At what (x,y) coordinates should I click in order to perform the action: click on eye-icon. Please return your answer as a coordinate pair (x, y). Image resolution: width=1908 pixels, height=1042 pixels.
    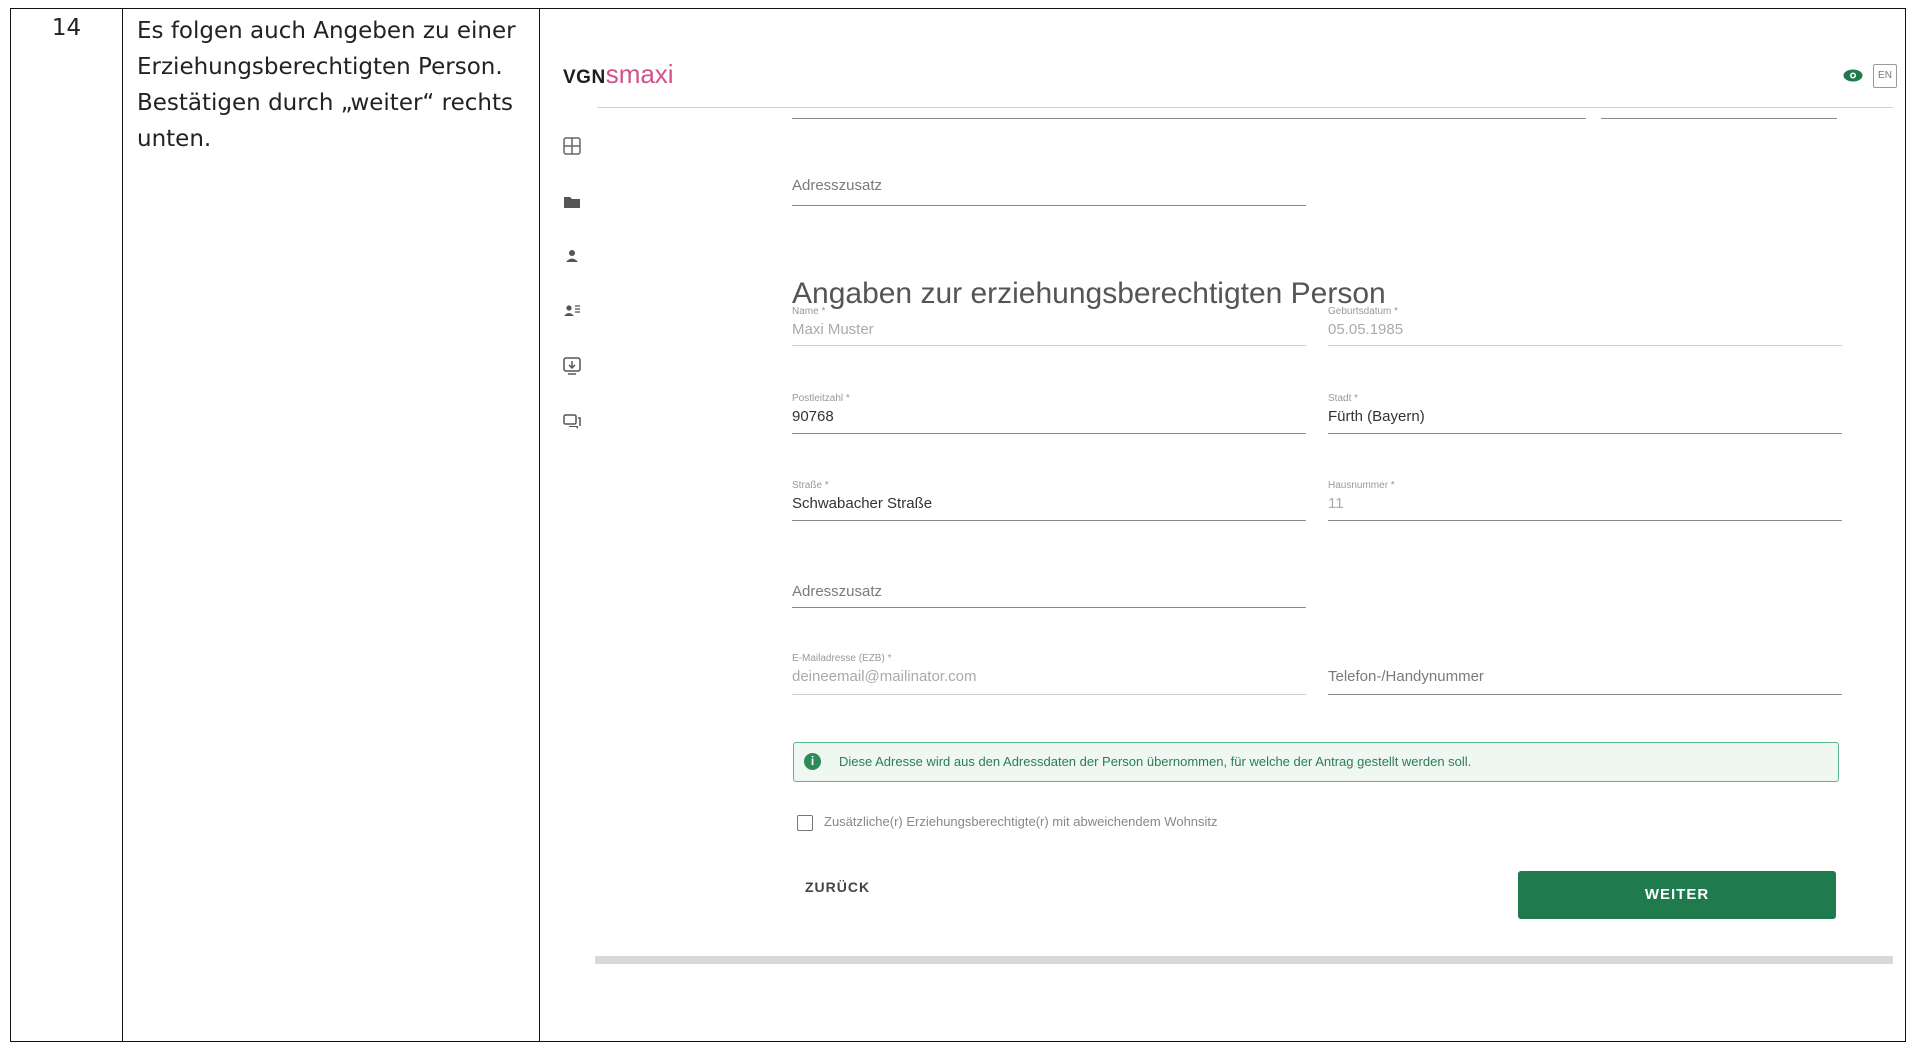
    Looking at the image, I should click on (1853, 75).